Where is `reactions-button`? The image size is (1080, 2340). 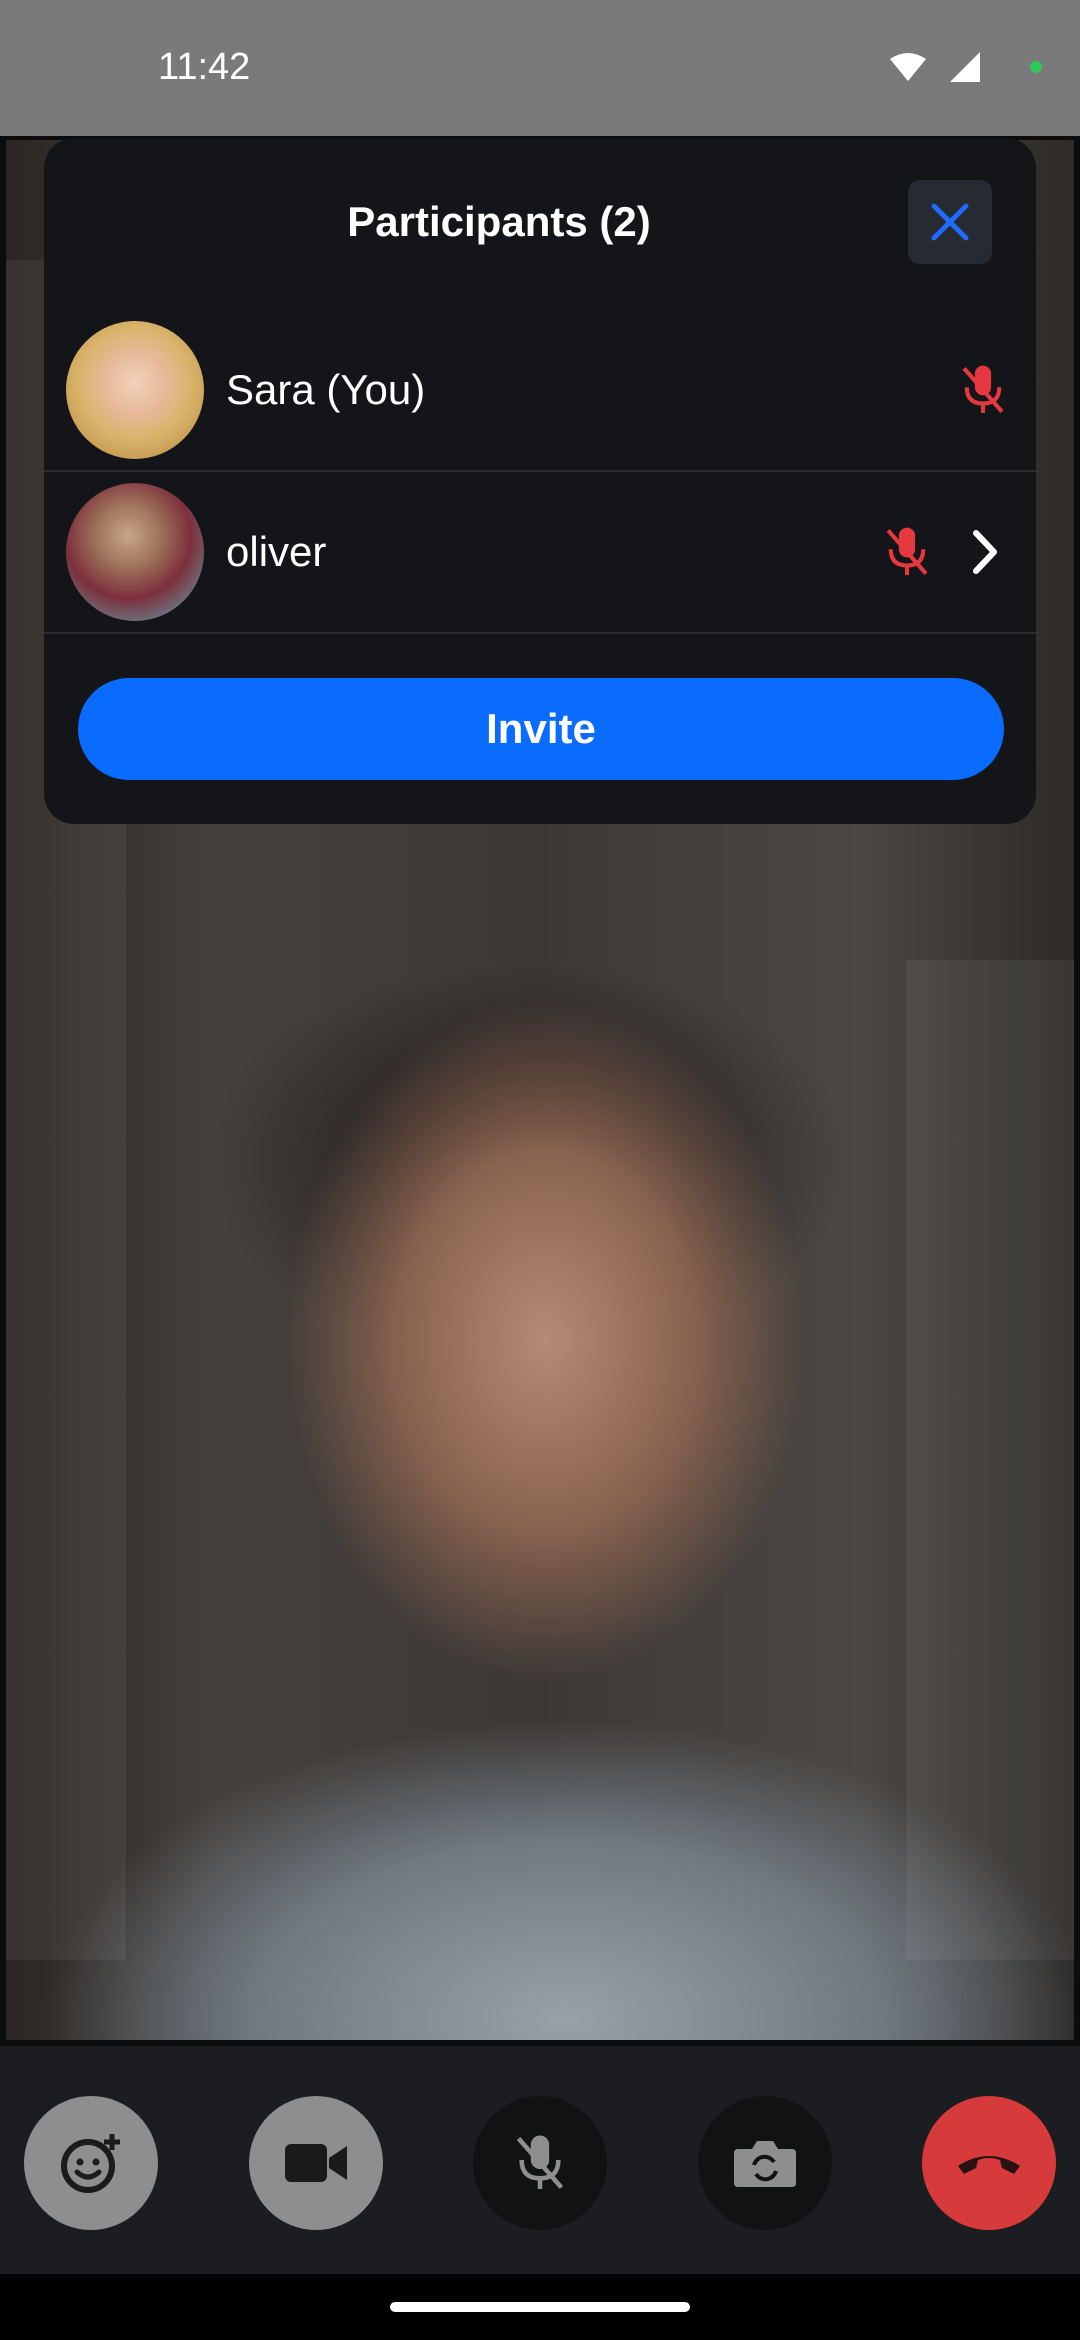 reactions-button is located at coordinates (91, 2163).